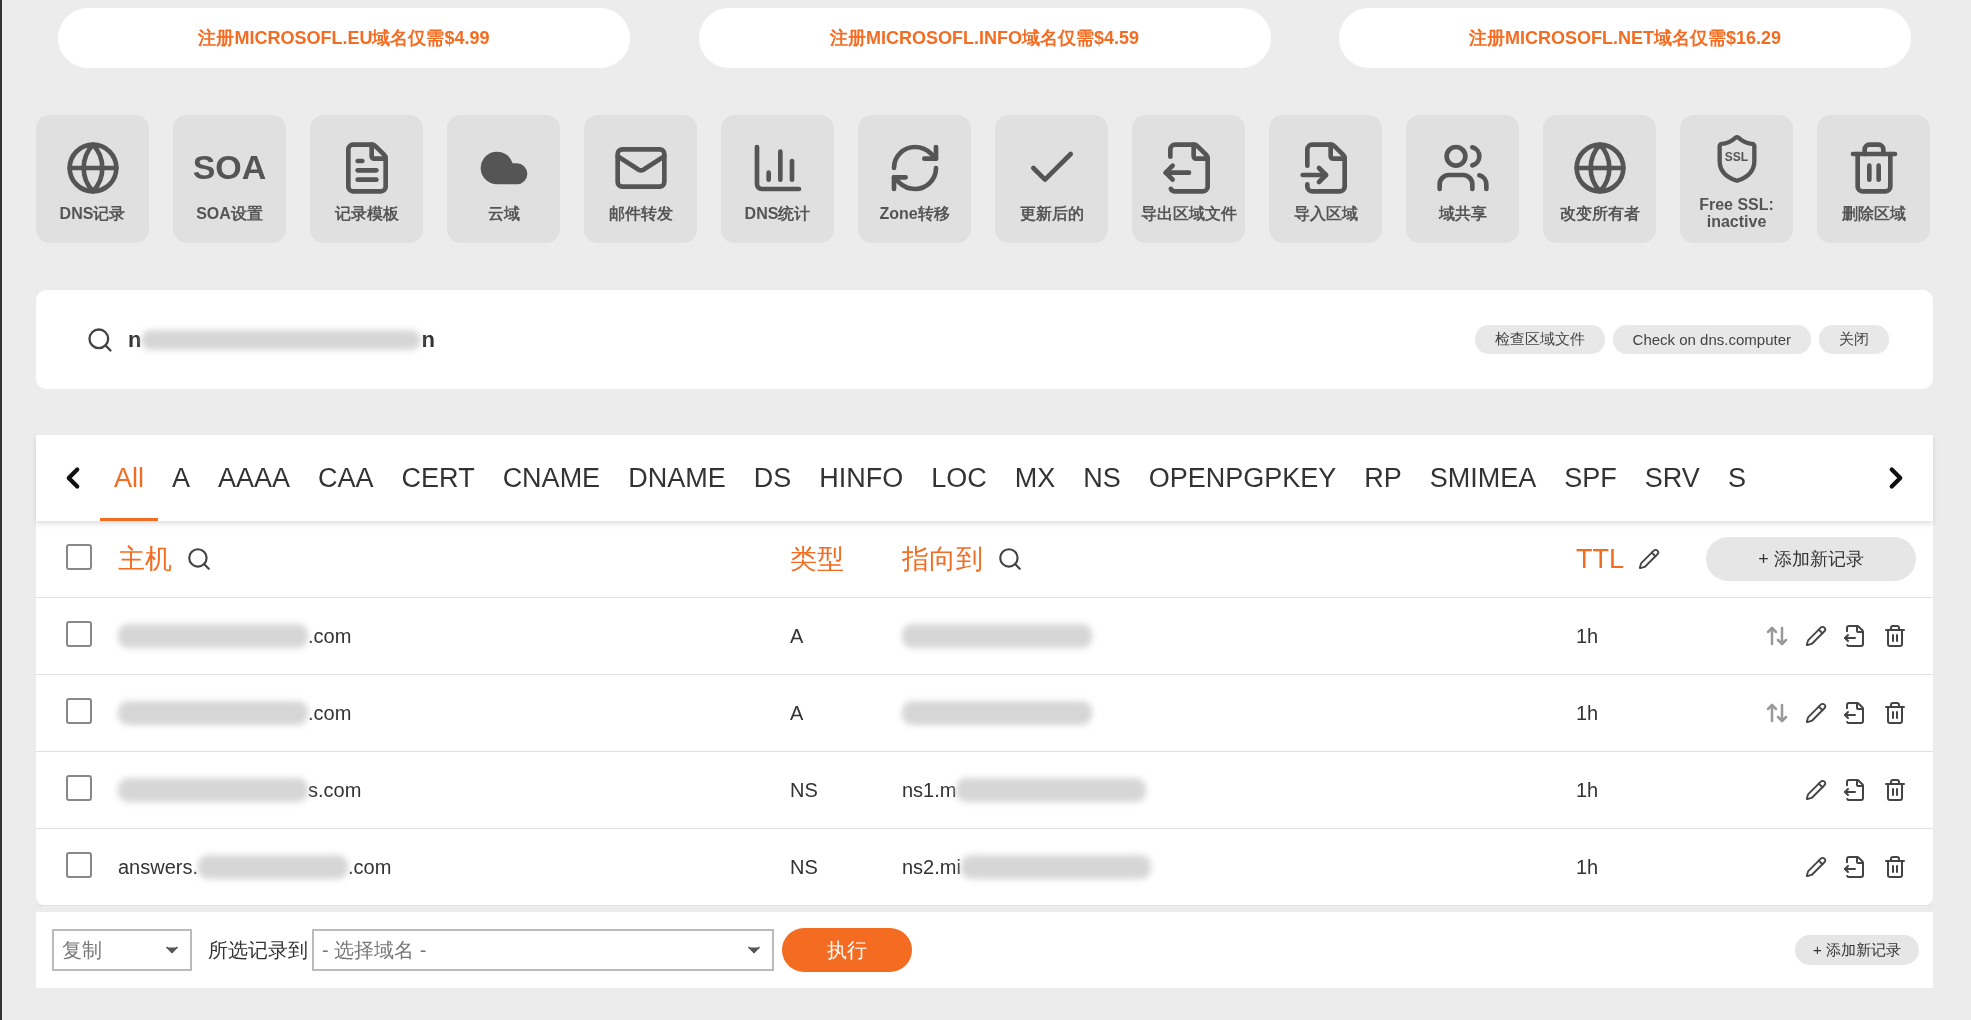 The image size is (1971, 1020). Describe the element at coordinates (914, 213) in the screenshot. I see `tool-label: Zone转移` at that location.